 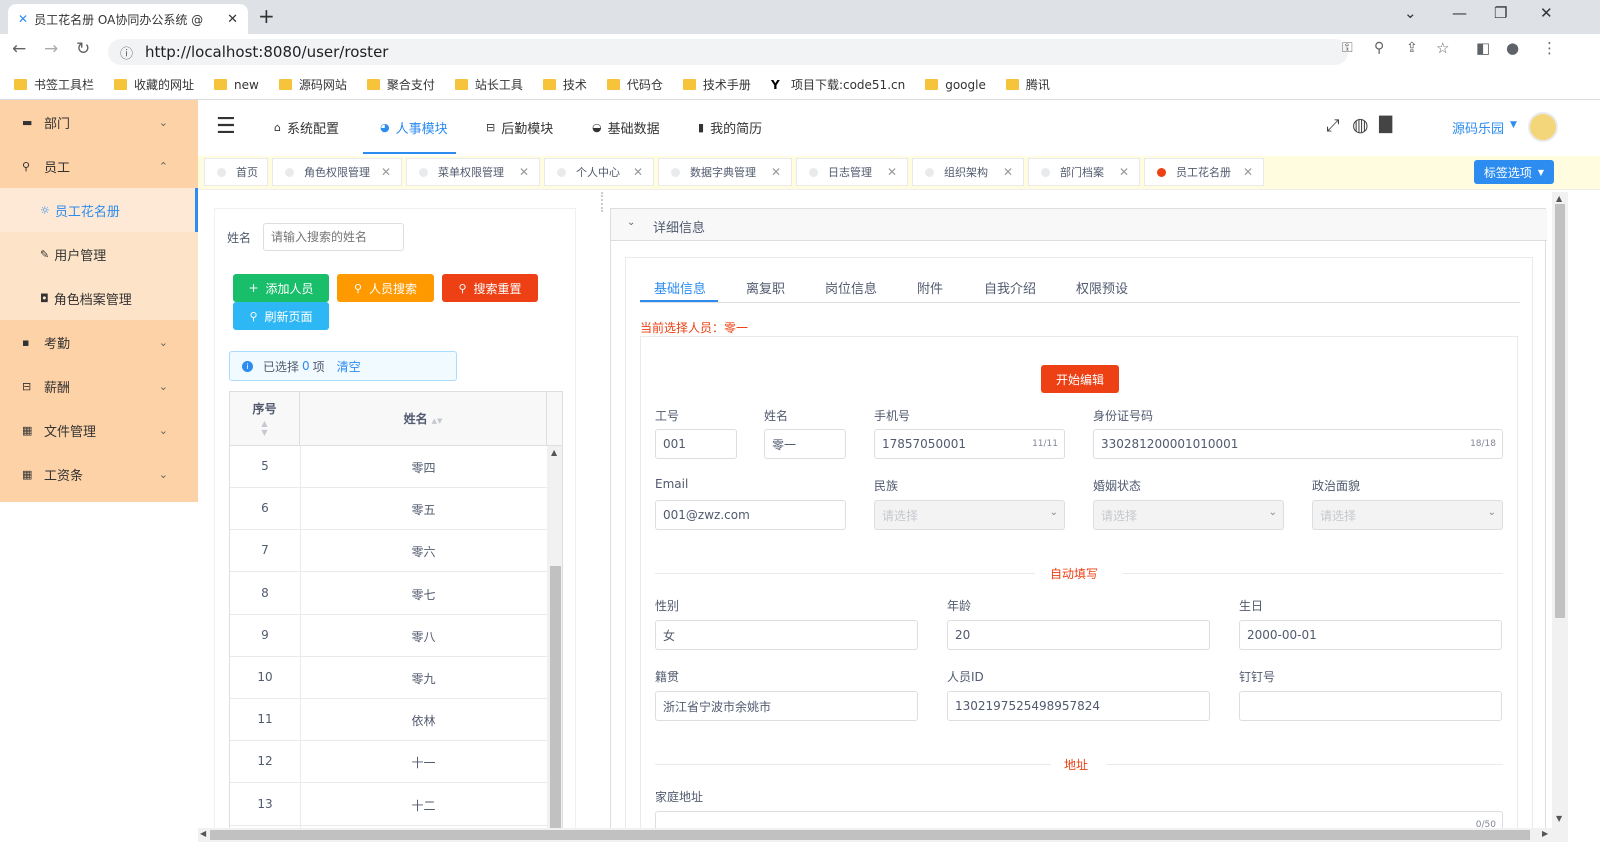 I want to click on person-id-field: 1302197525498957824, so click(x=1078, y=706).